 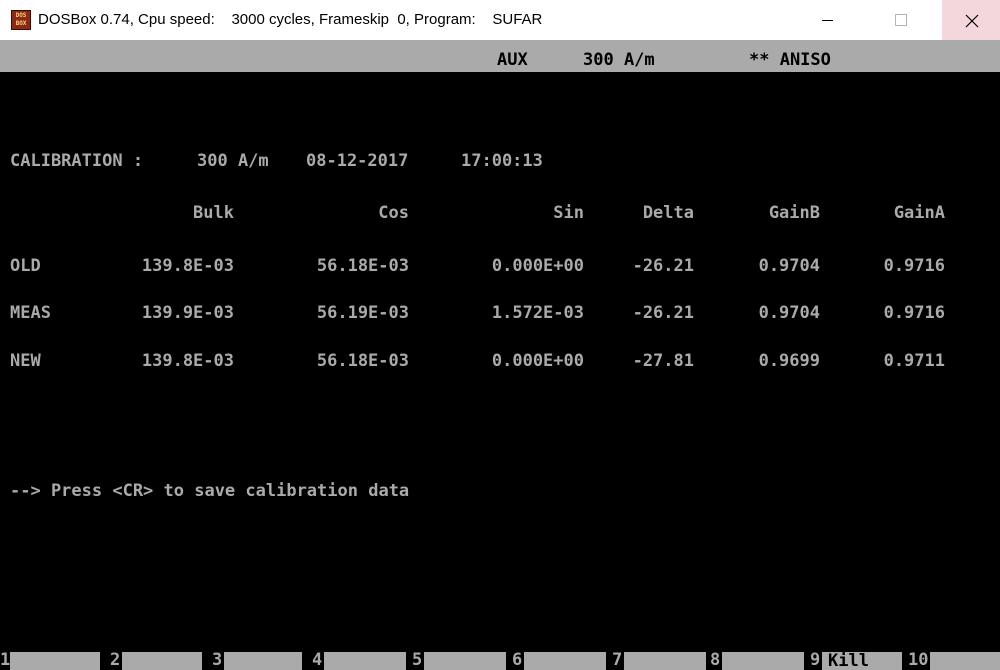 I want to click on calibration-date: 08-12-2017, so click(x=357, y=161).